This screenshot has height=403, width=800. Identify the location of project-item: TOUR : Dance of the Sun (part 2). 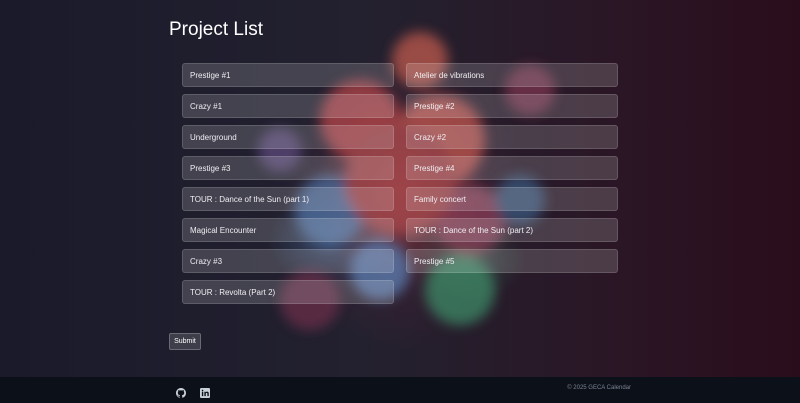
(512, 230).